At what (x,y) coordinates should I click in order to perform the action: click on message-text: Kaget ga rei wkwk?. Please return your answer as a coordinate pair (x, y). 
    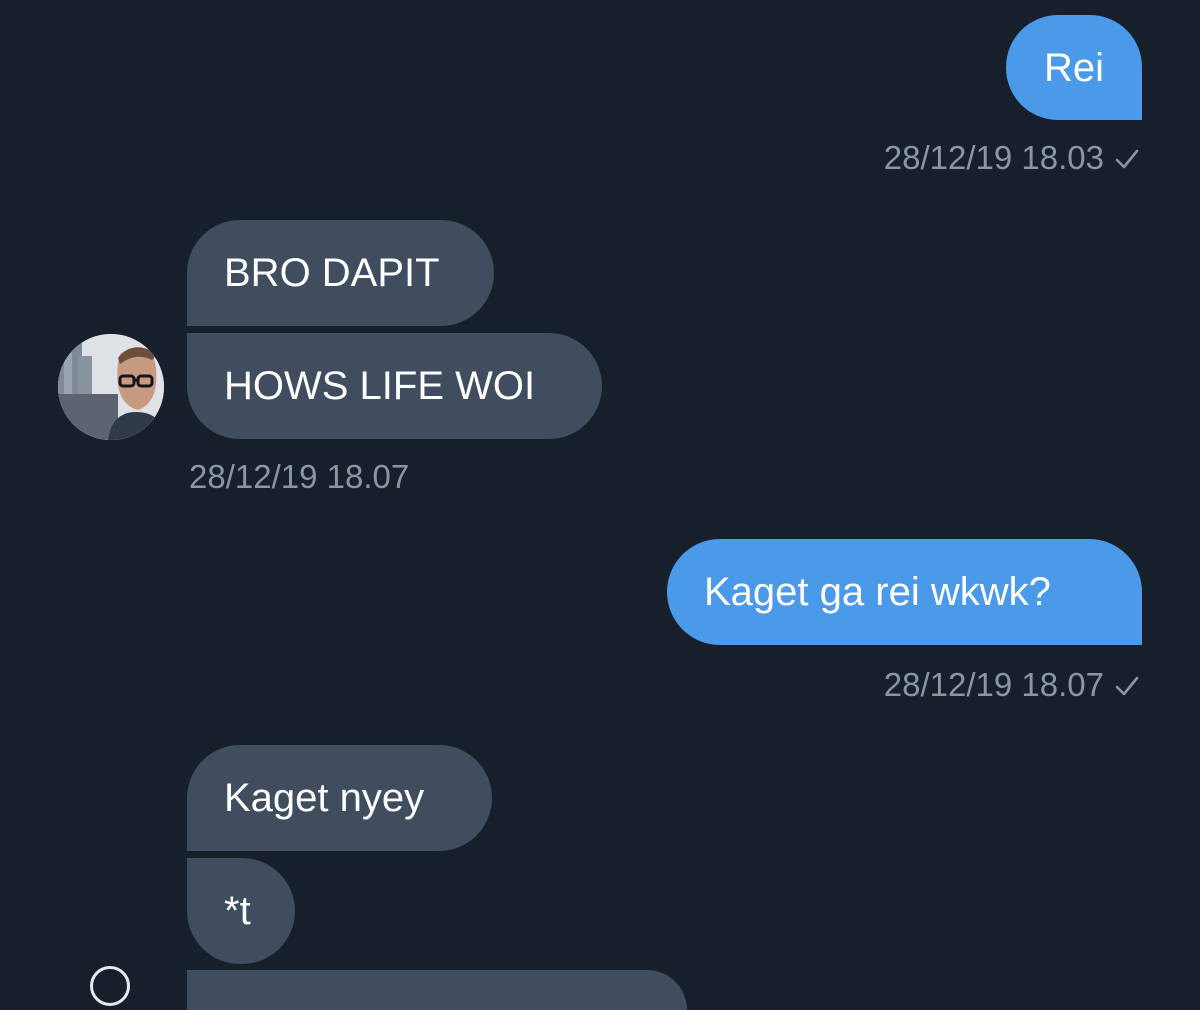
    Looking at the image, I should click on (877, 592).